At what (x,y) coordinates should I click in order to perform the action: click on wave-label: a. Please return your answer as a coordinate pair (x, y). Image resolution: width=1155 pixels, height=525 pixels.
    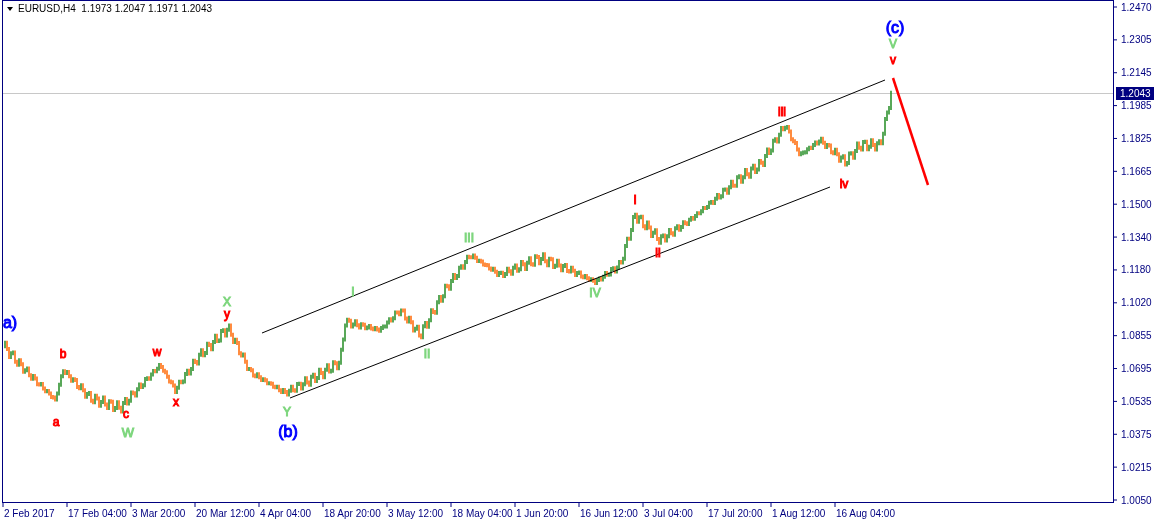
    Looking at the image, I should click on (56, 422).